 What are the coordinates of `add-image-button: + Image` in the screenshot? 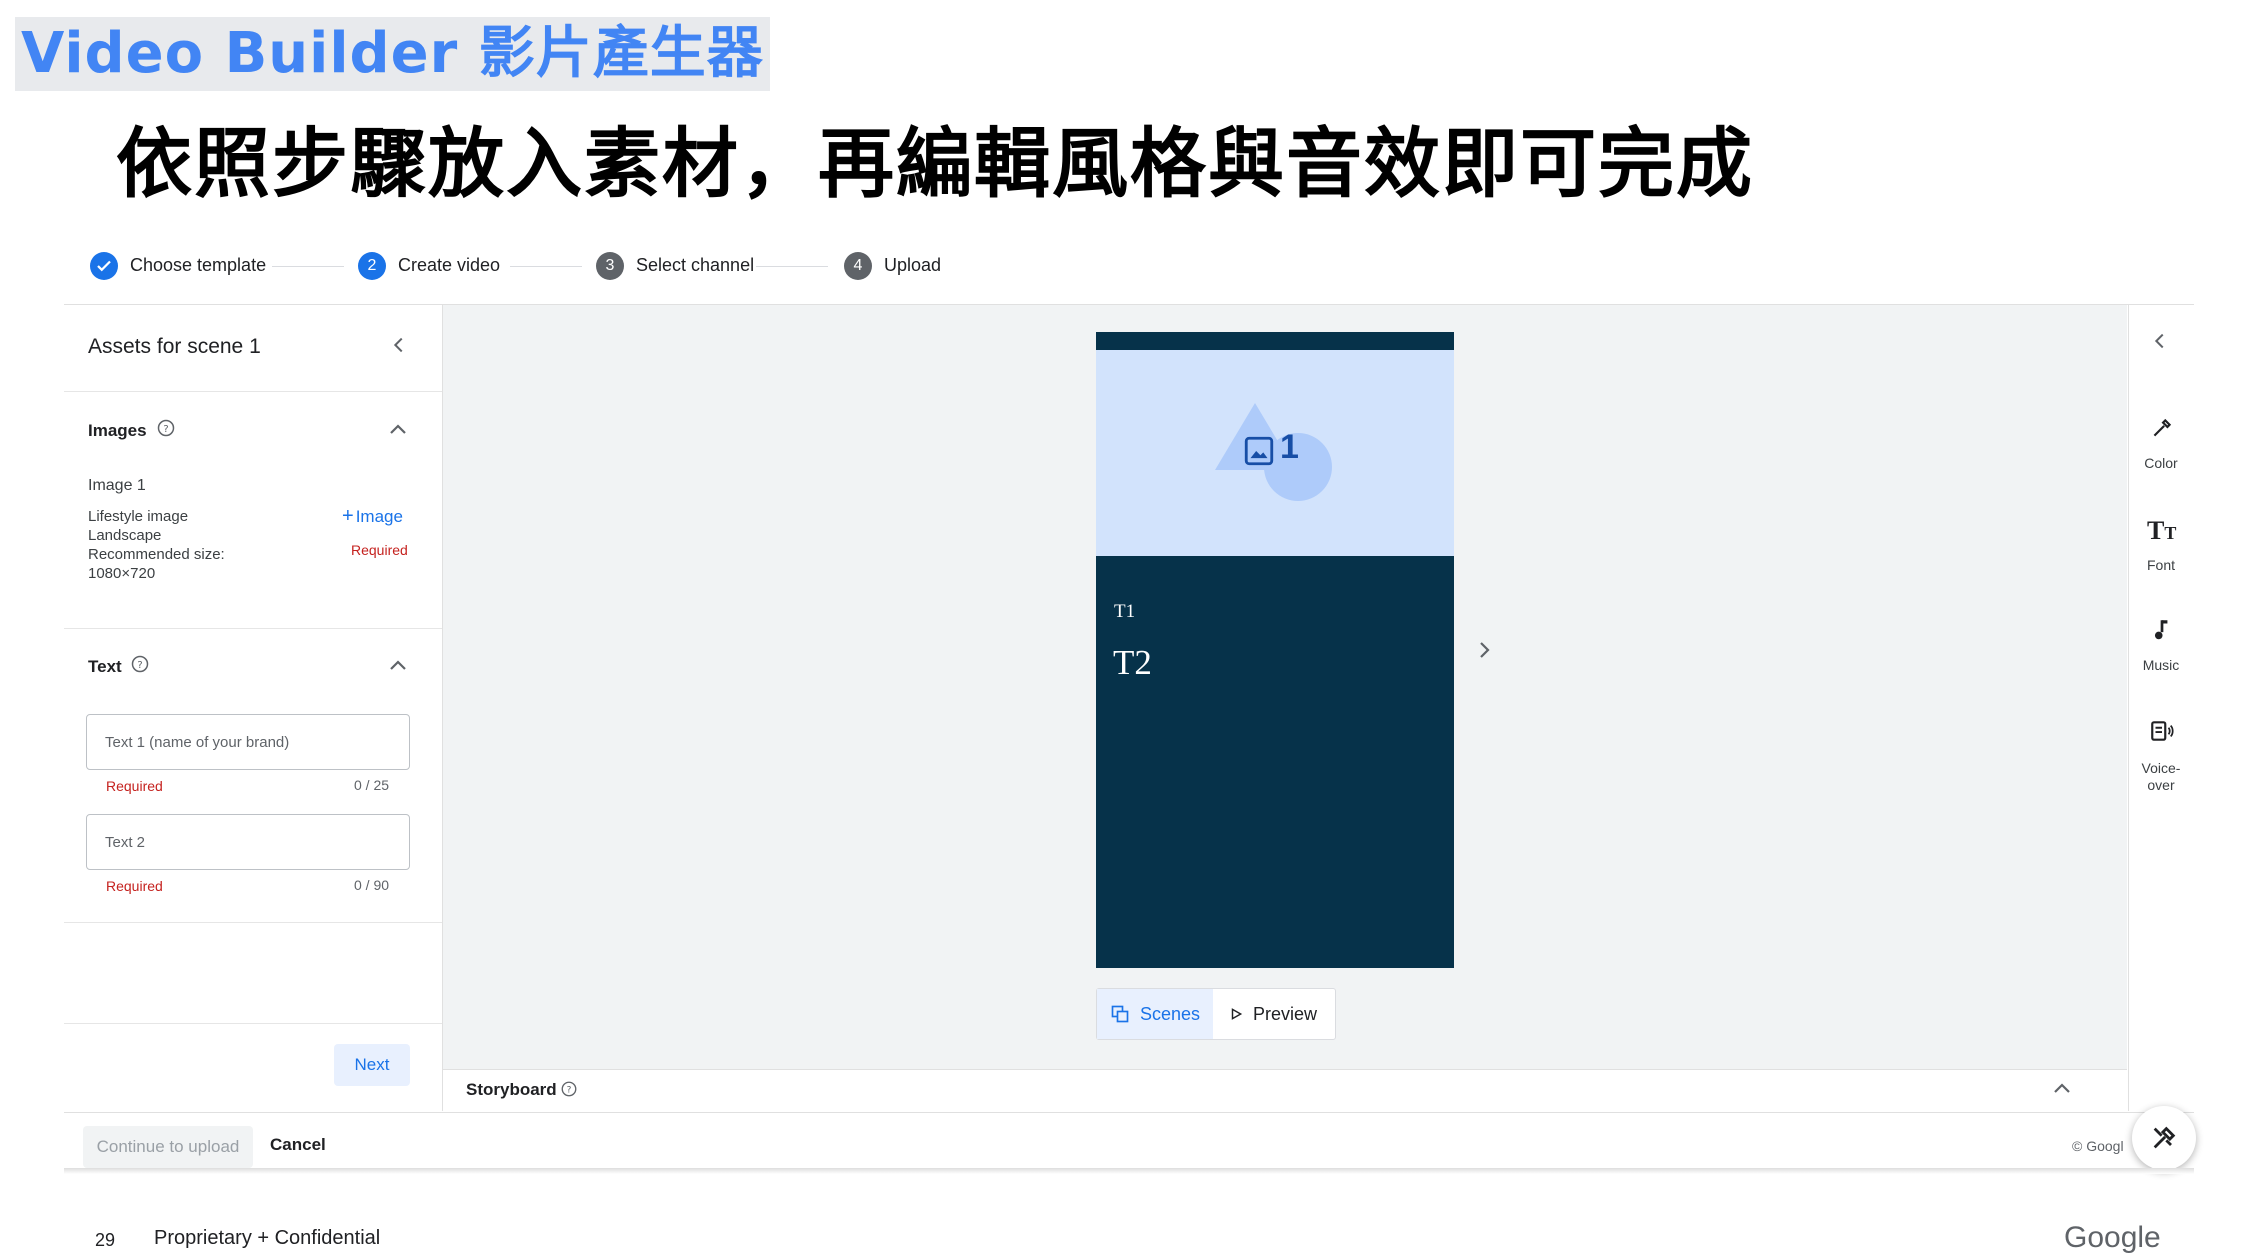 It's located at (372, 516).